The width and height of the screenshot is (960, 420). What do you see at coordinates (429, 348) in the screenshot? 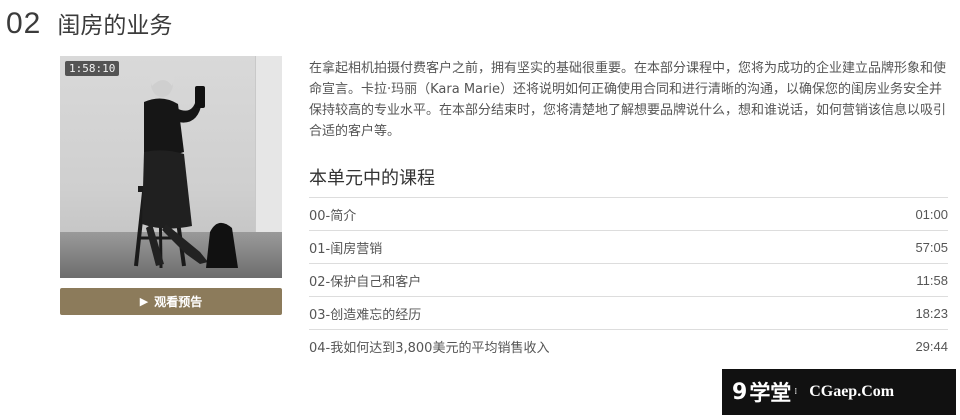
I see `lesson-title: 04-我如何达到3,800美元的平均销售收入` at bounding box center [429, 348].